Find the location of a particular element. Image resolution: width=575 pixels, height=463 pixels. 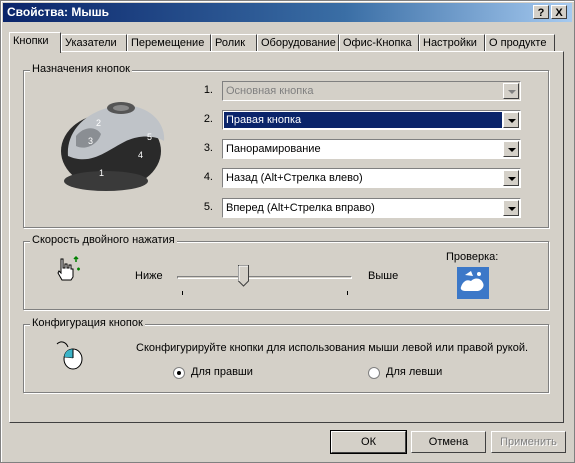

row-number-5: 5. is located at coordinates (208, 207).